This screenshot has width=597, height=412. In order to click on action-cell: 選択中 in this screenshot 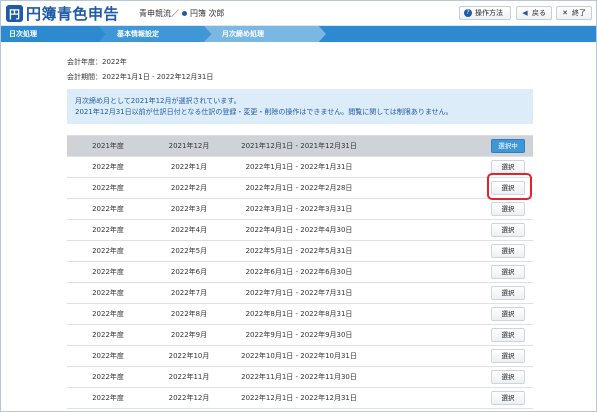, I will do `click(508, 146)`.